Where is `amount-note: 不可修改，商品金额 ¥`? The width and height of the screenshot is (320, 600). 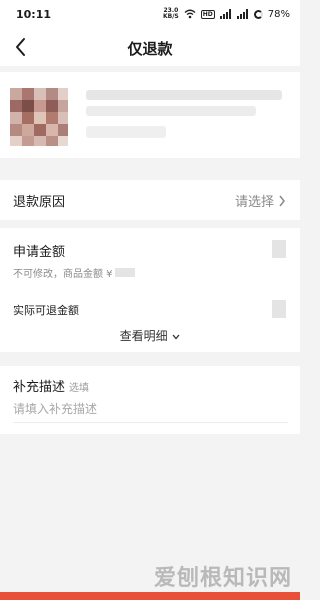
amount-note: 不可修改，商品金额 ¥ is located at coordinates (74, 272).